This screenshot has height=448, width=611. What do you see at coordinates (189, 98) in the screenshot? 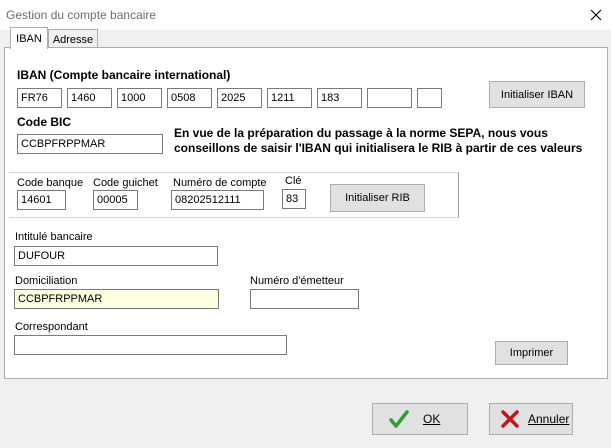
I see `iban-field-4: 0508` at bounding box center [189, 98].